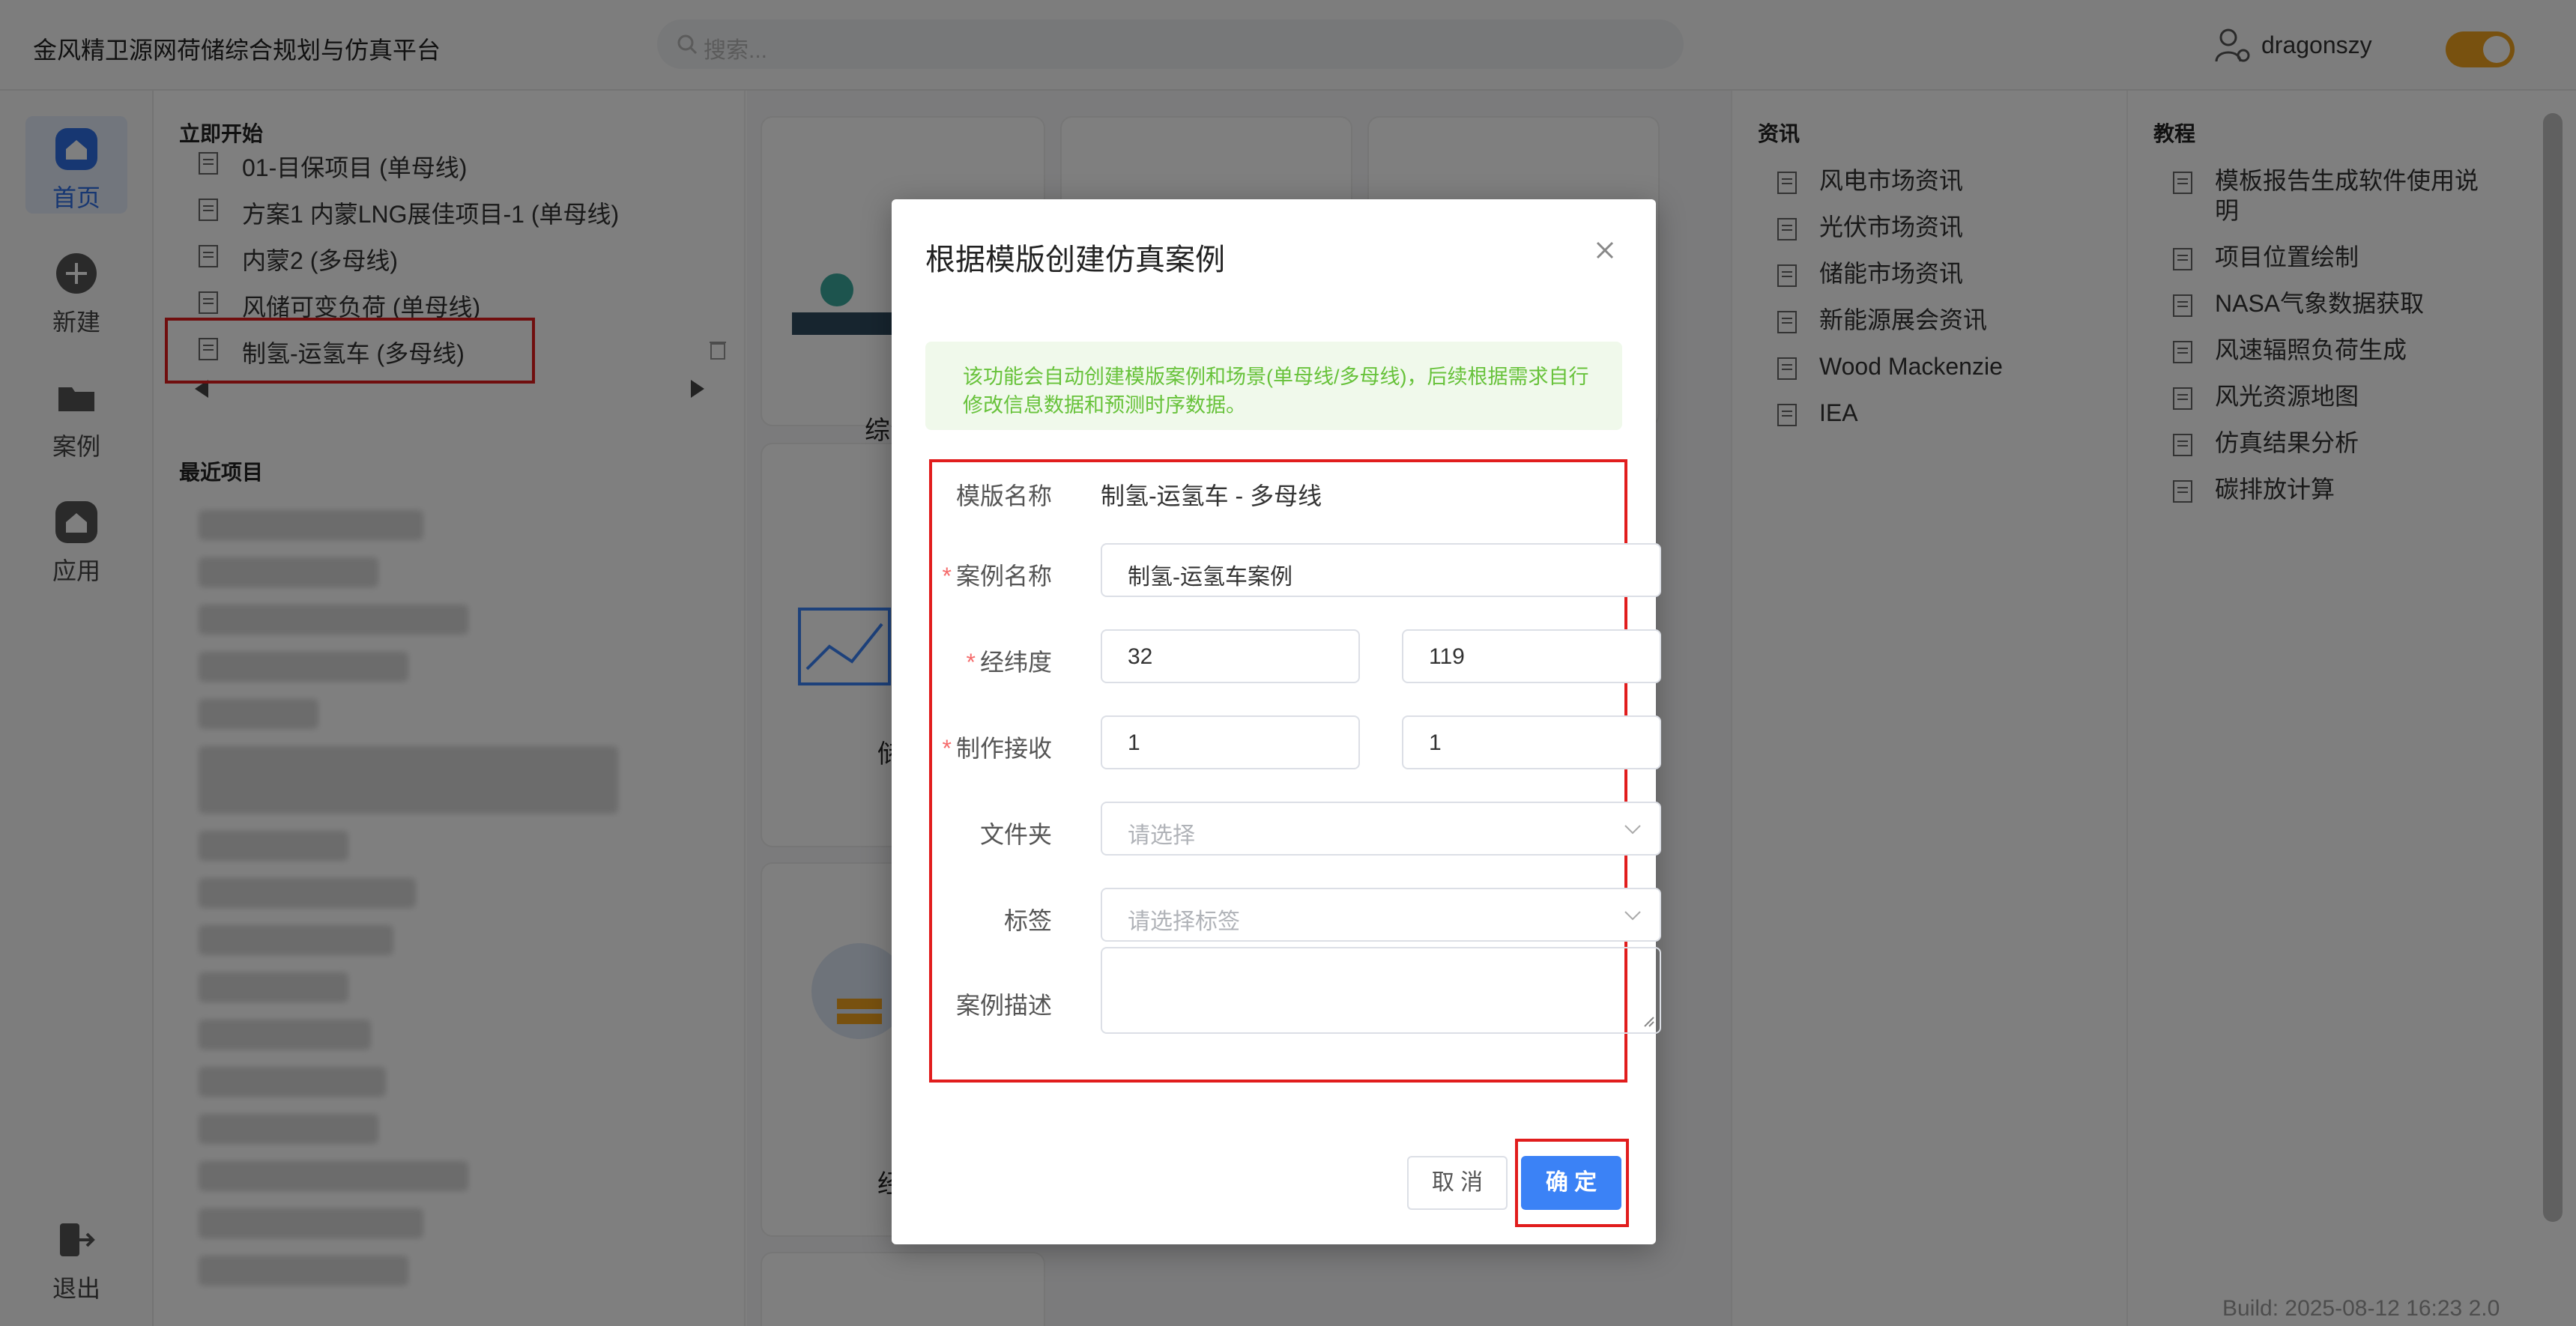  I want to click on latitude-input: 32, so click(1230, 656).